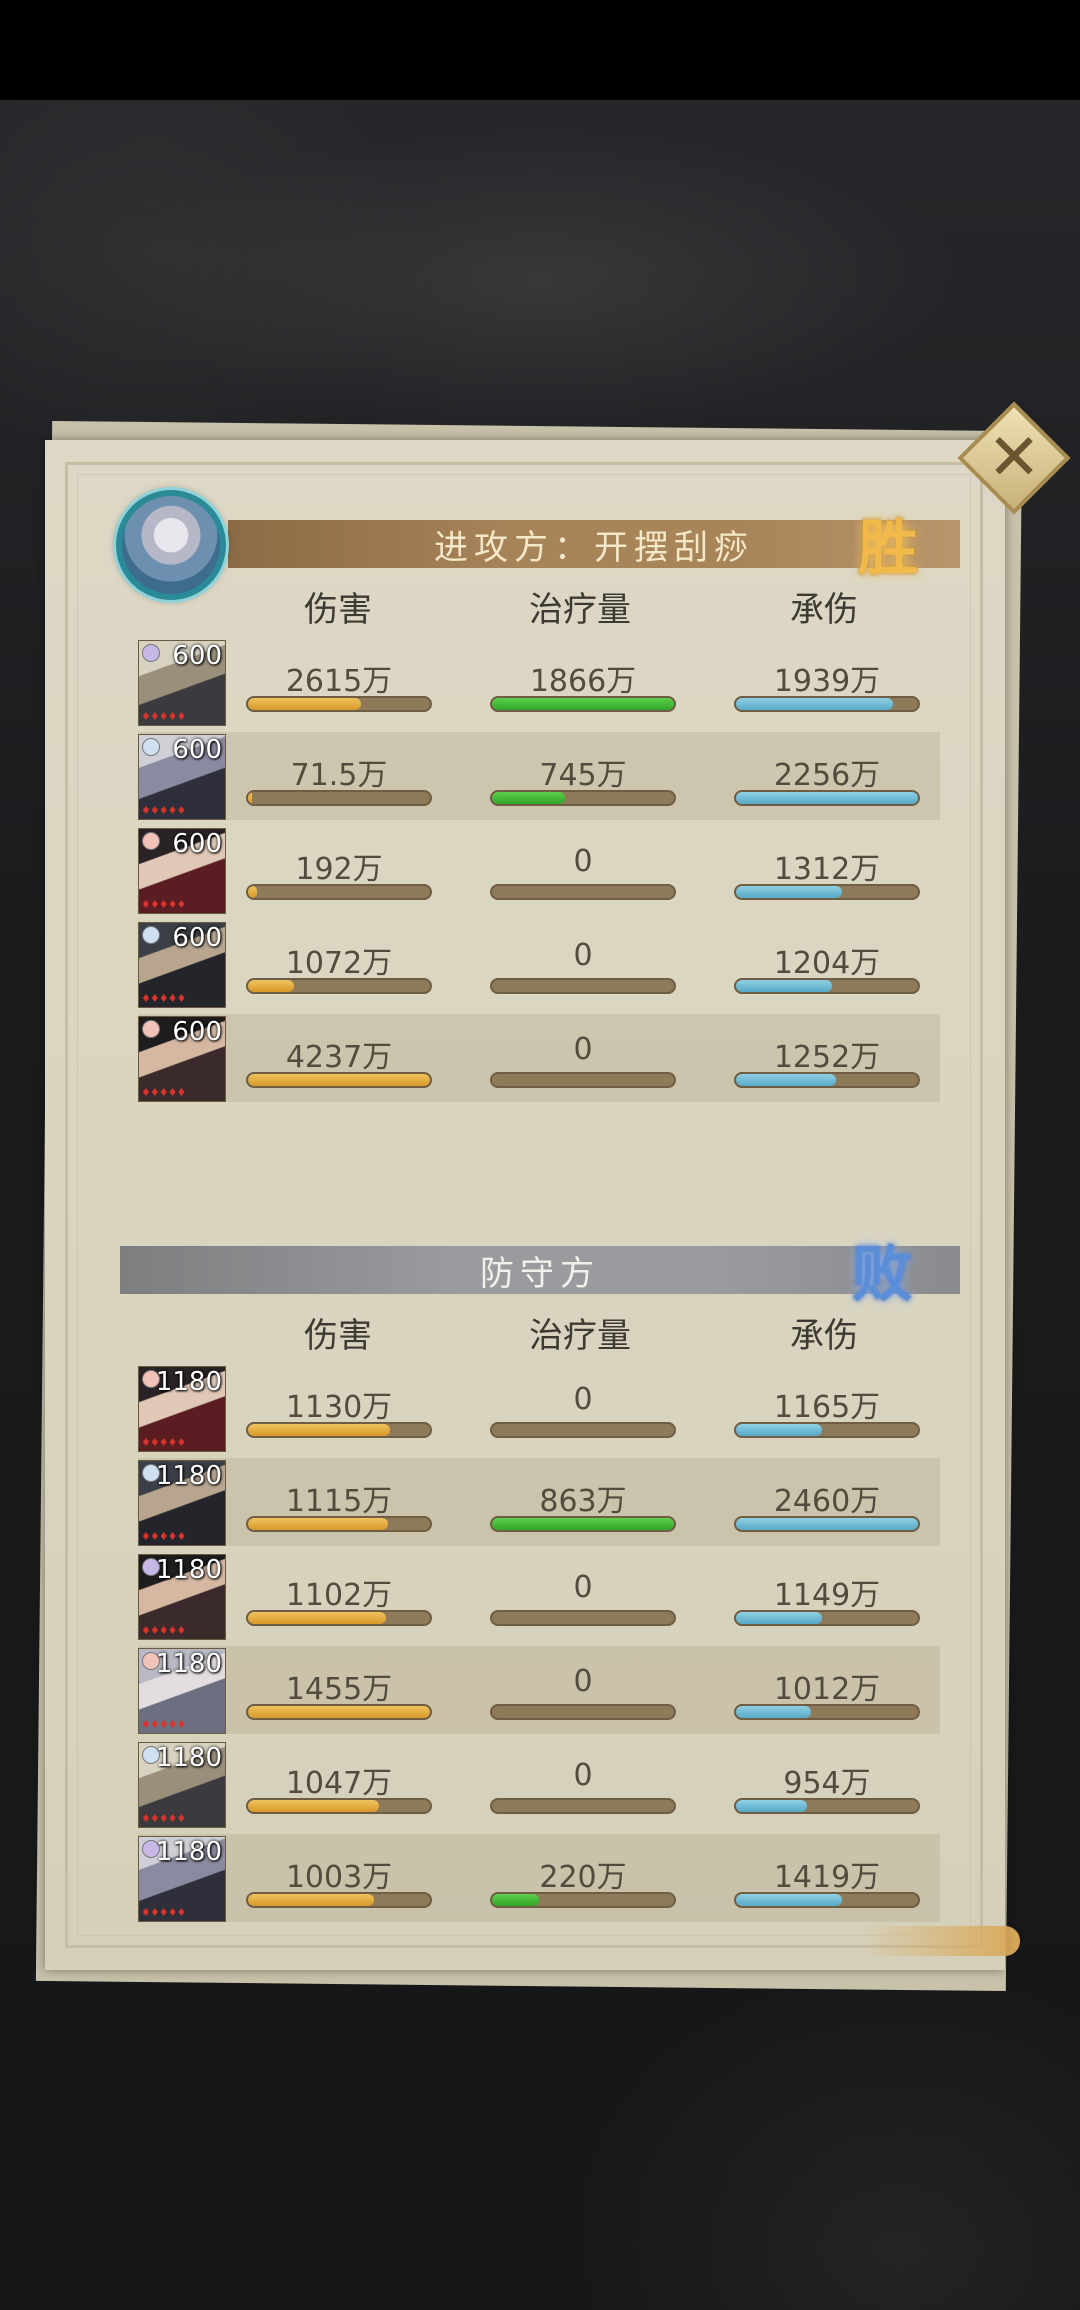  I want to click on hero-stat-row: 600 ♦♦♦♦♦ 2615万 1866万 1939万, so click(539, 682).